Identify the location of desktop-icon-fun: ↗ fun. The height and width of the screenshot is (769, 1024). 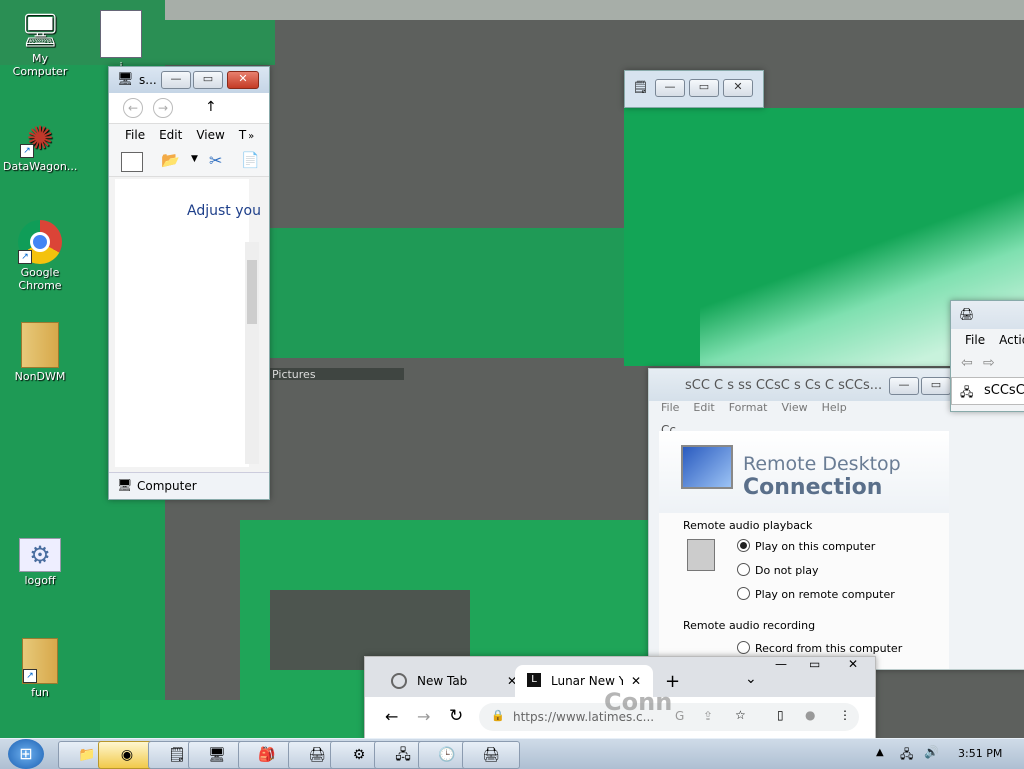
(40, 668).